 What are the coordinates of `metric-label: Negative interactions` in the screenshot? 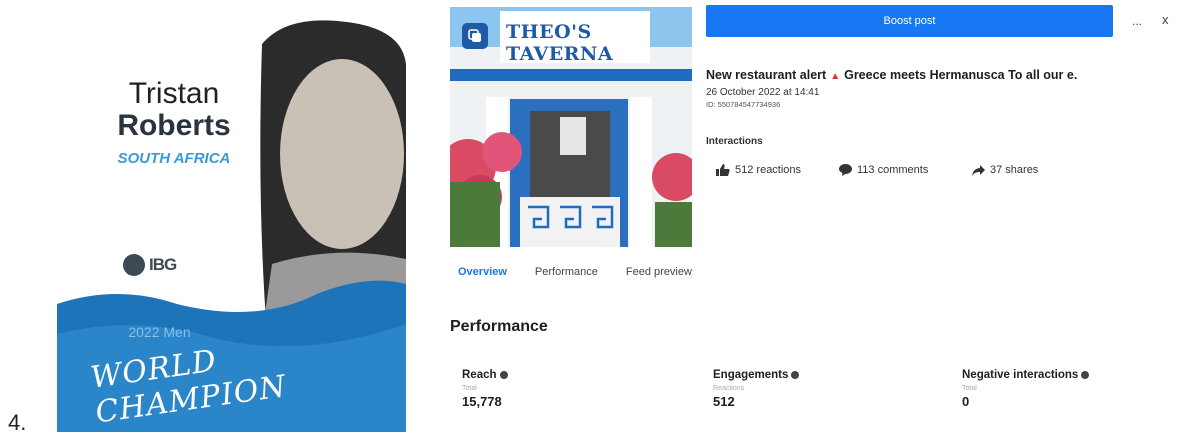 It's located at (1020, 375).